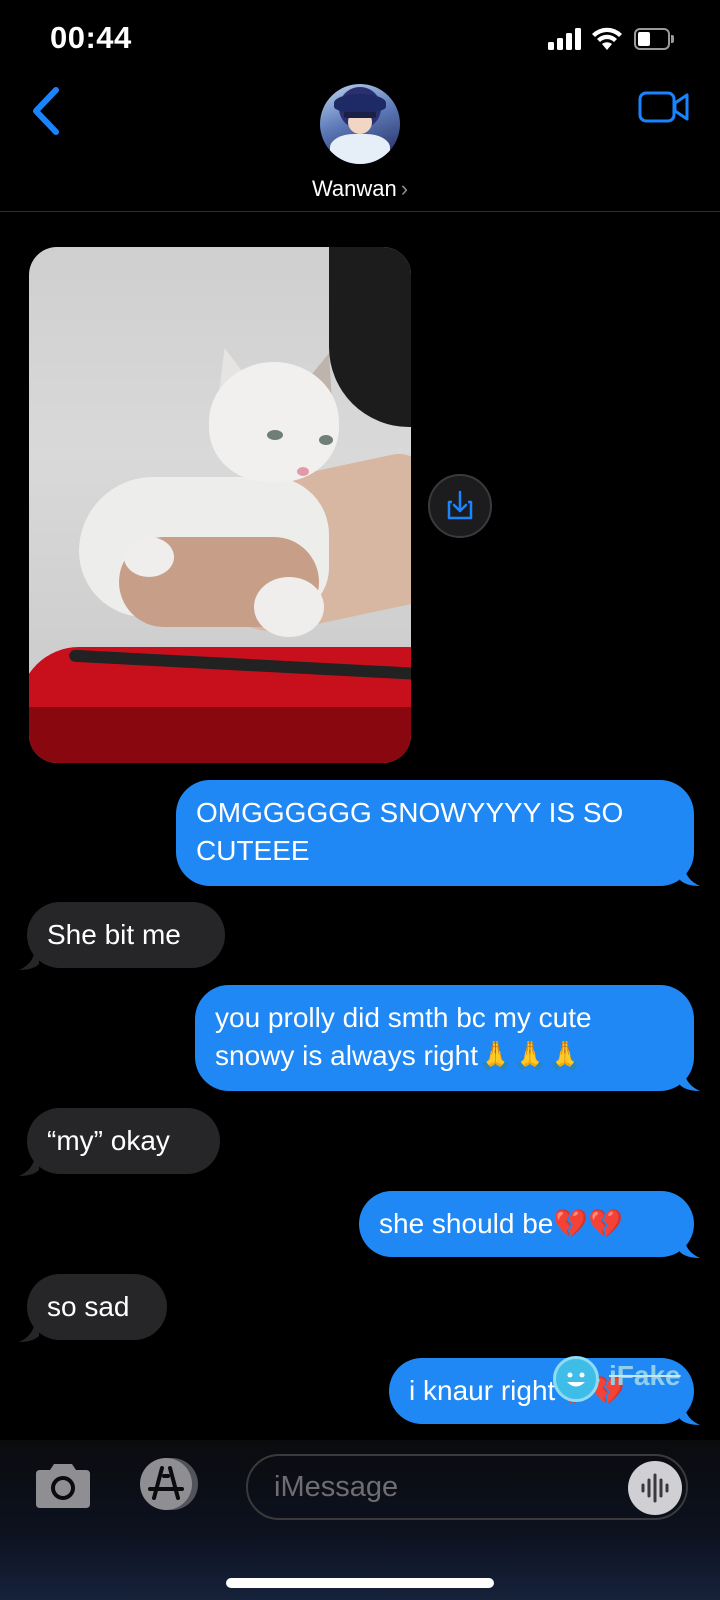  What do you see at coordinates (607, 38) in the screenshot?
I see `wifi-icon` at bounding box center [607, 38].